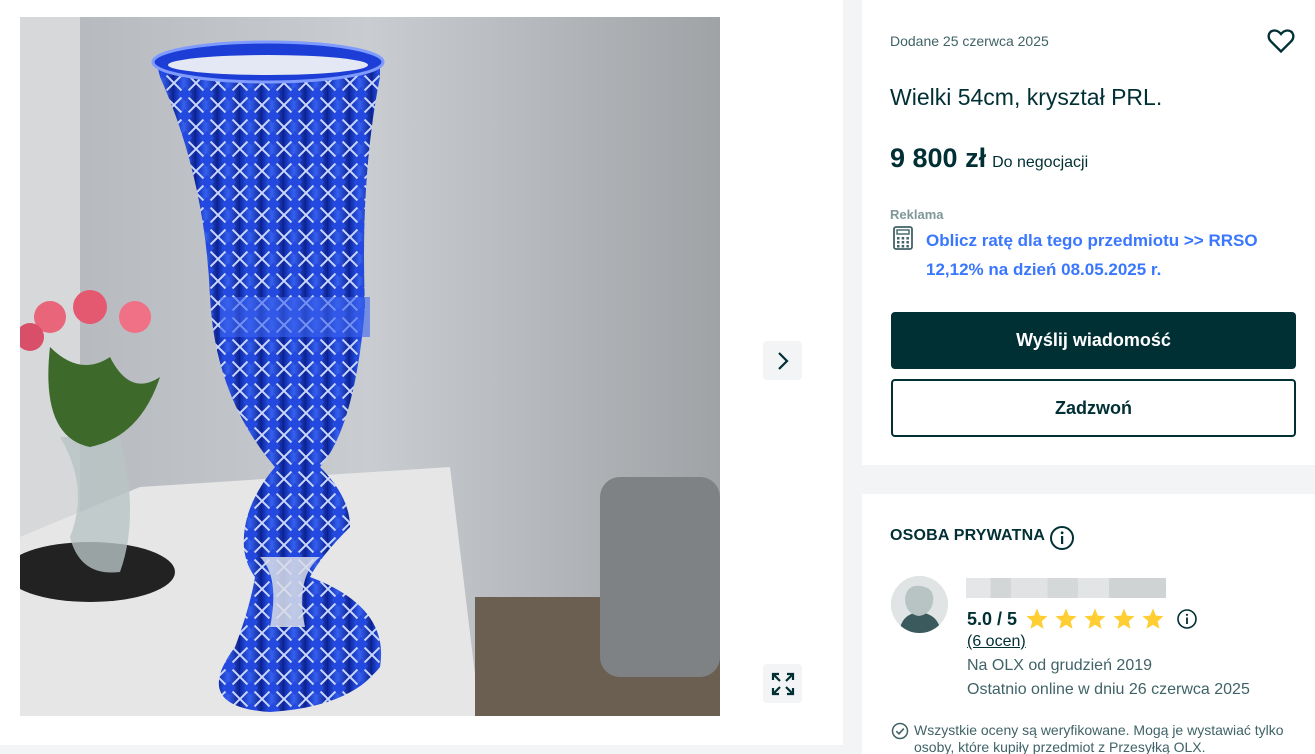 The height and width of the screenshot is (754, 1315). What do you see at coordinates (968, 535) in the screenshot?
I see `seller-type: OSOBA PRYWATNA` at bounding box center [968, 535].